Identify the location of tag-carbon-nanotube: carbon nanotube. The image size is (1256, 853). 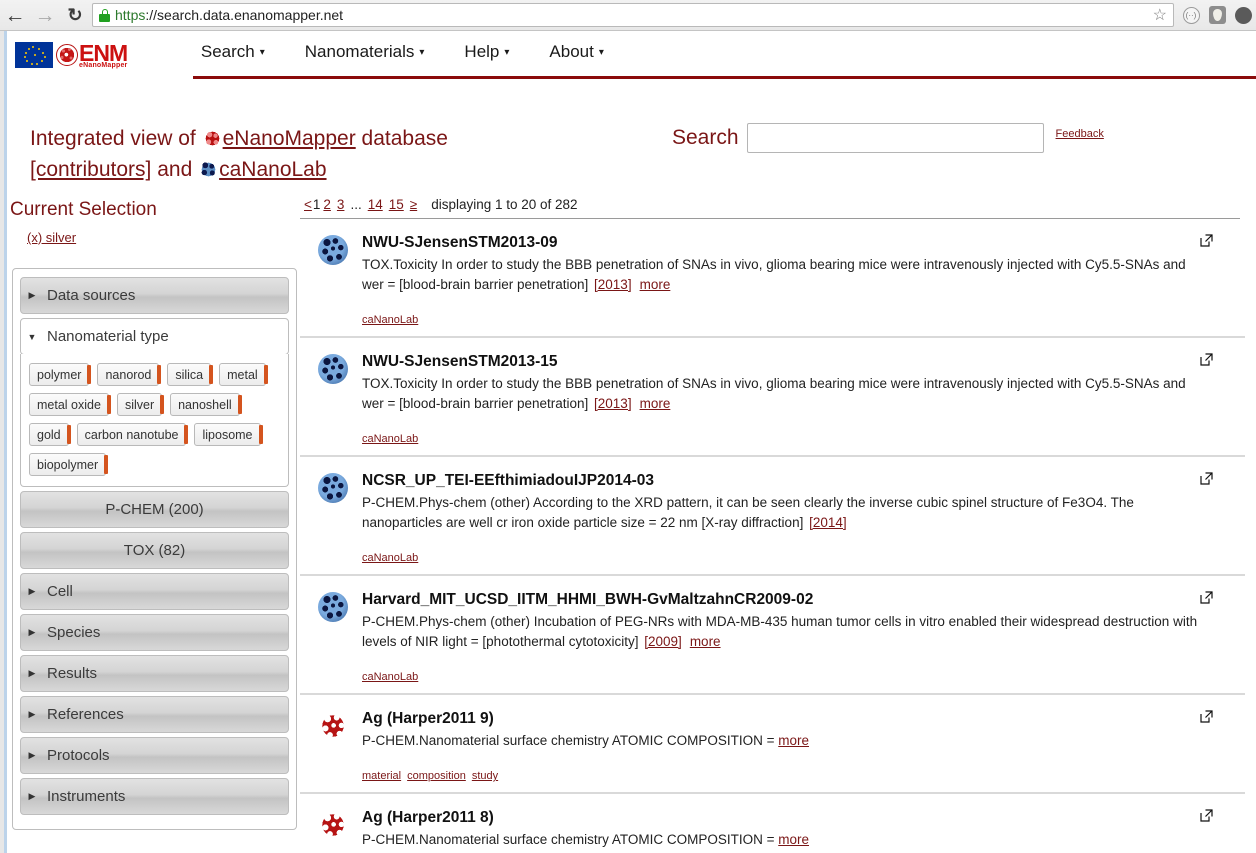
(132, 434).